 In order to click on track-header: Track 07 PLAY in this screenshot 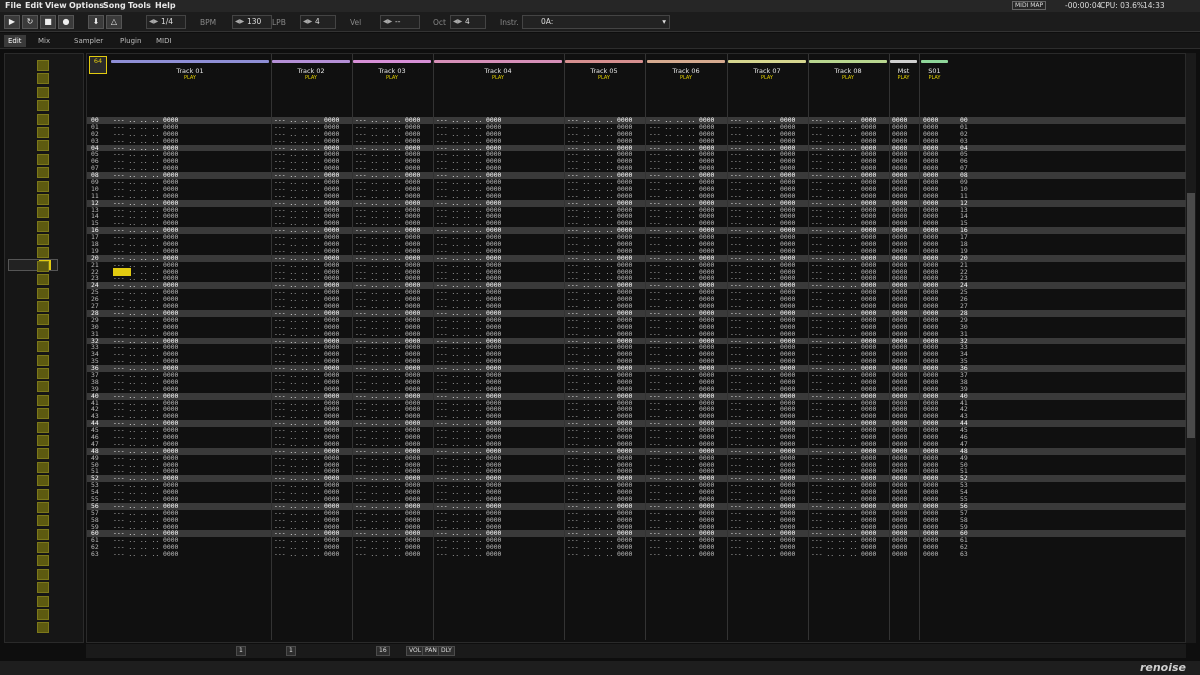, I will do `click(767, 73)`.